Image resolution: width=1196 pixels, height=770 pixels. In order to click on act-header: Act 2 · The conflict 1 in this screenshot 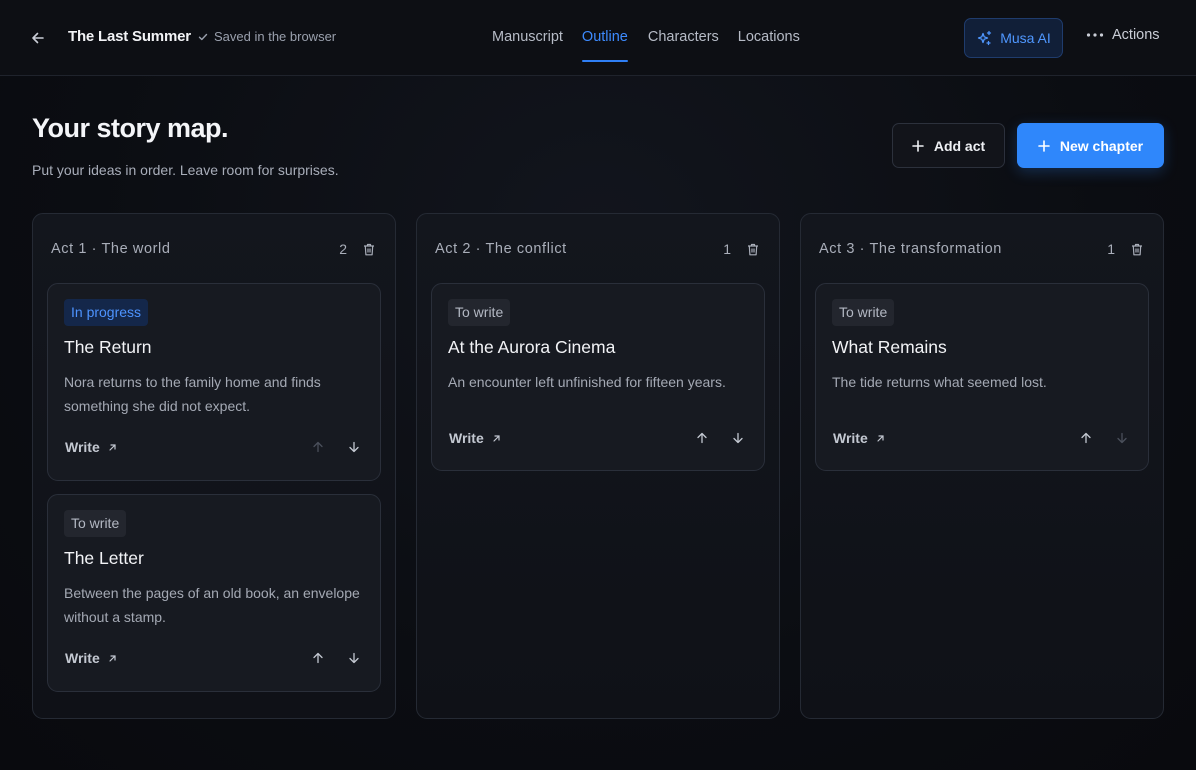, I will do `click(598, 249)`.